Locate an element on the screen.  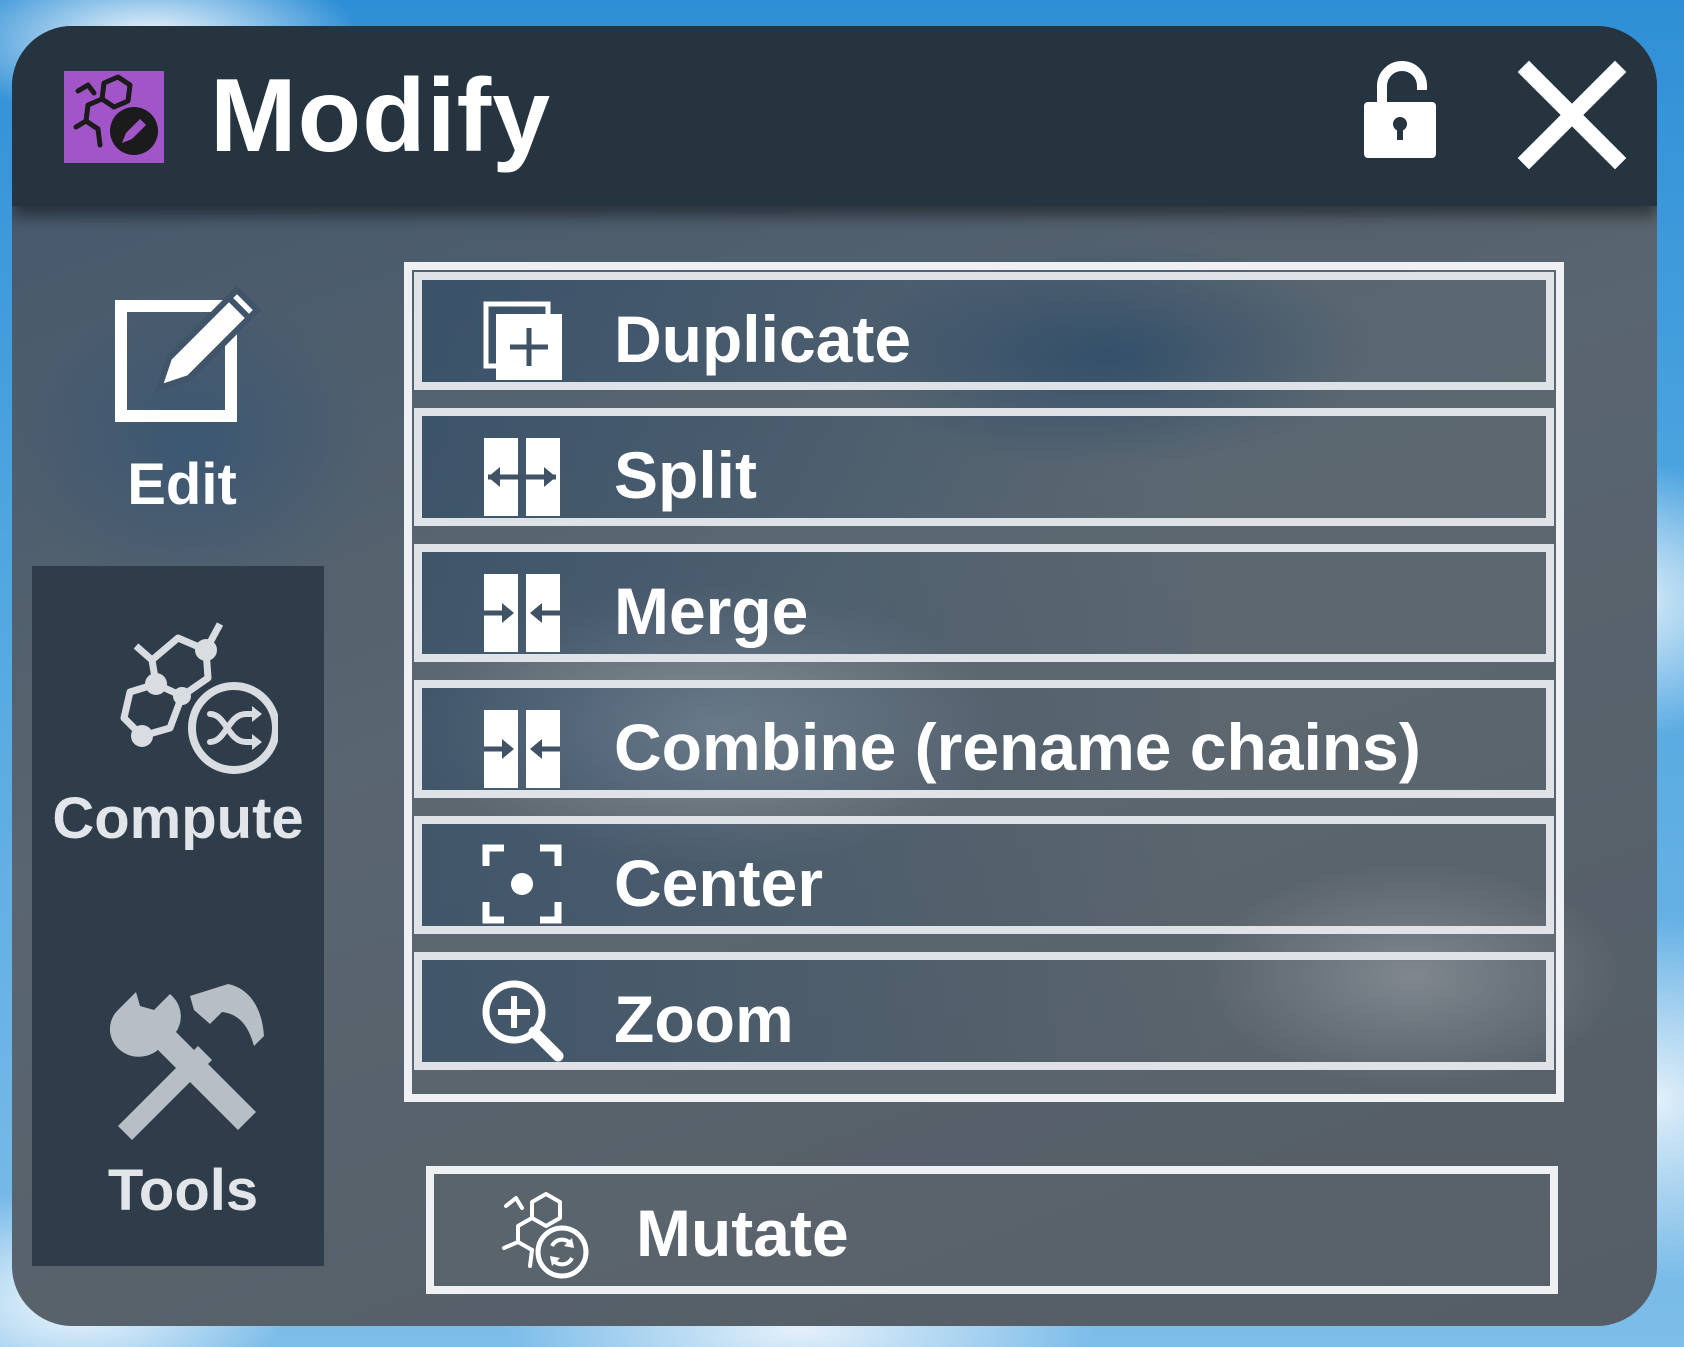
tab-tools: Tools is located at coordinates (183, 1100).